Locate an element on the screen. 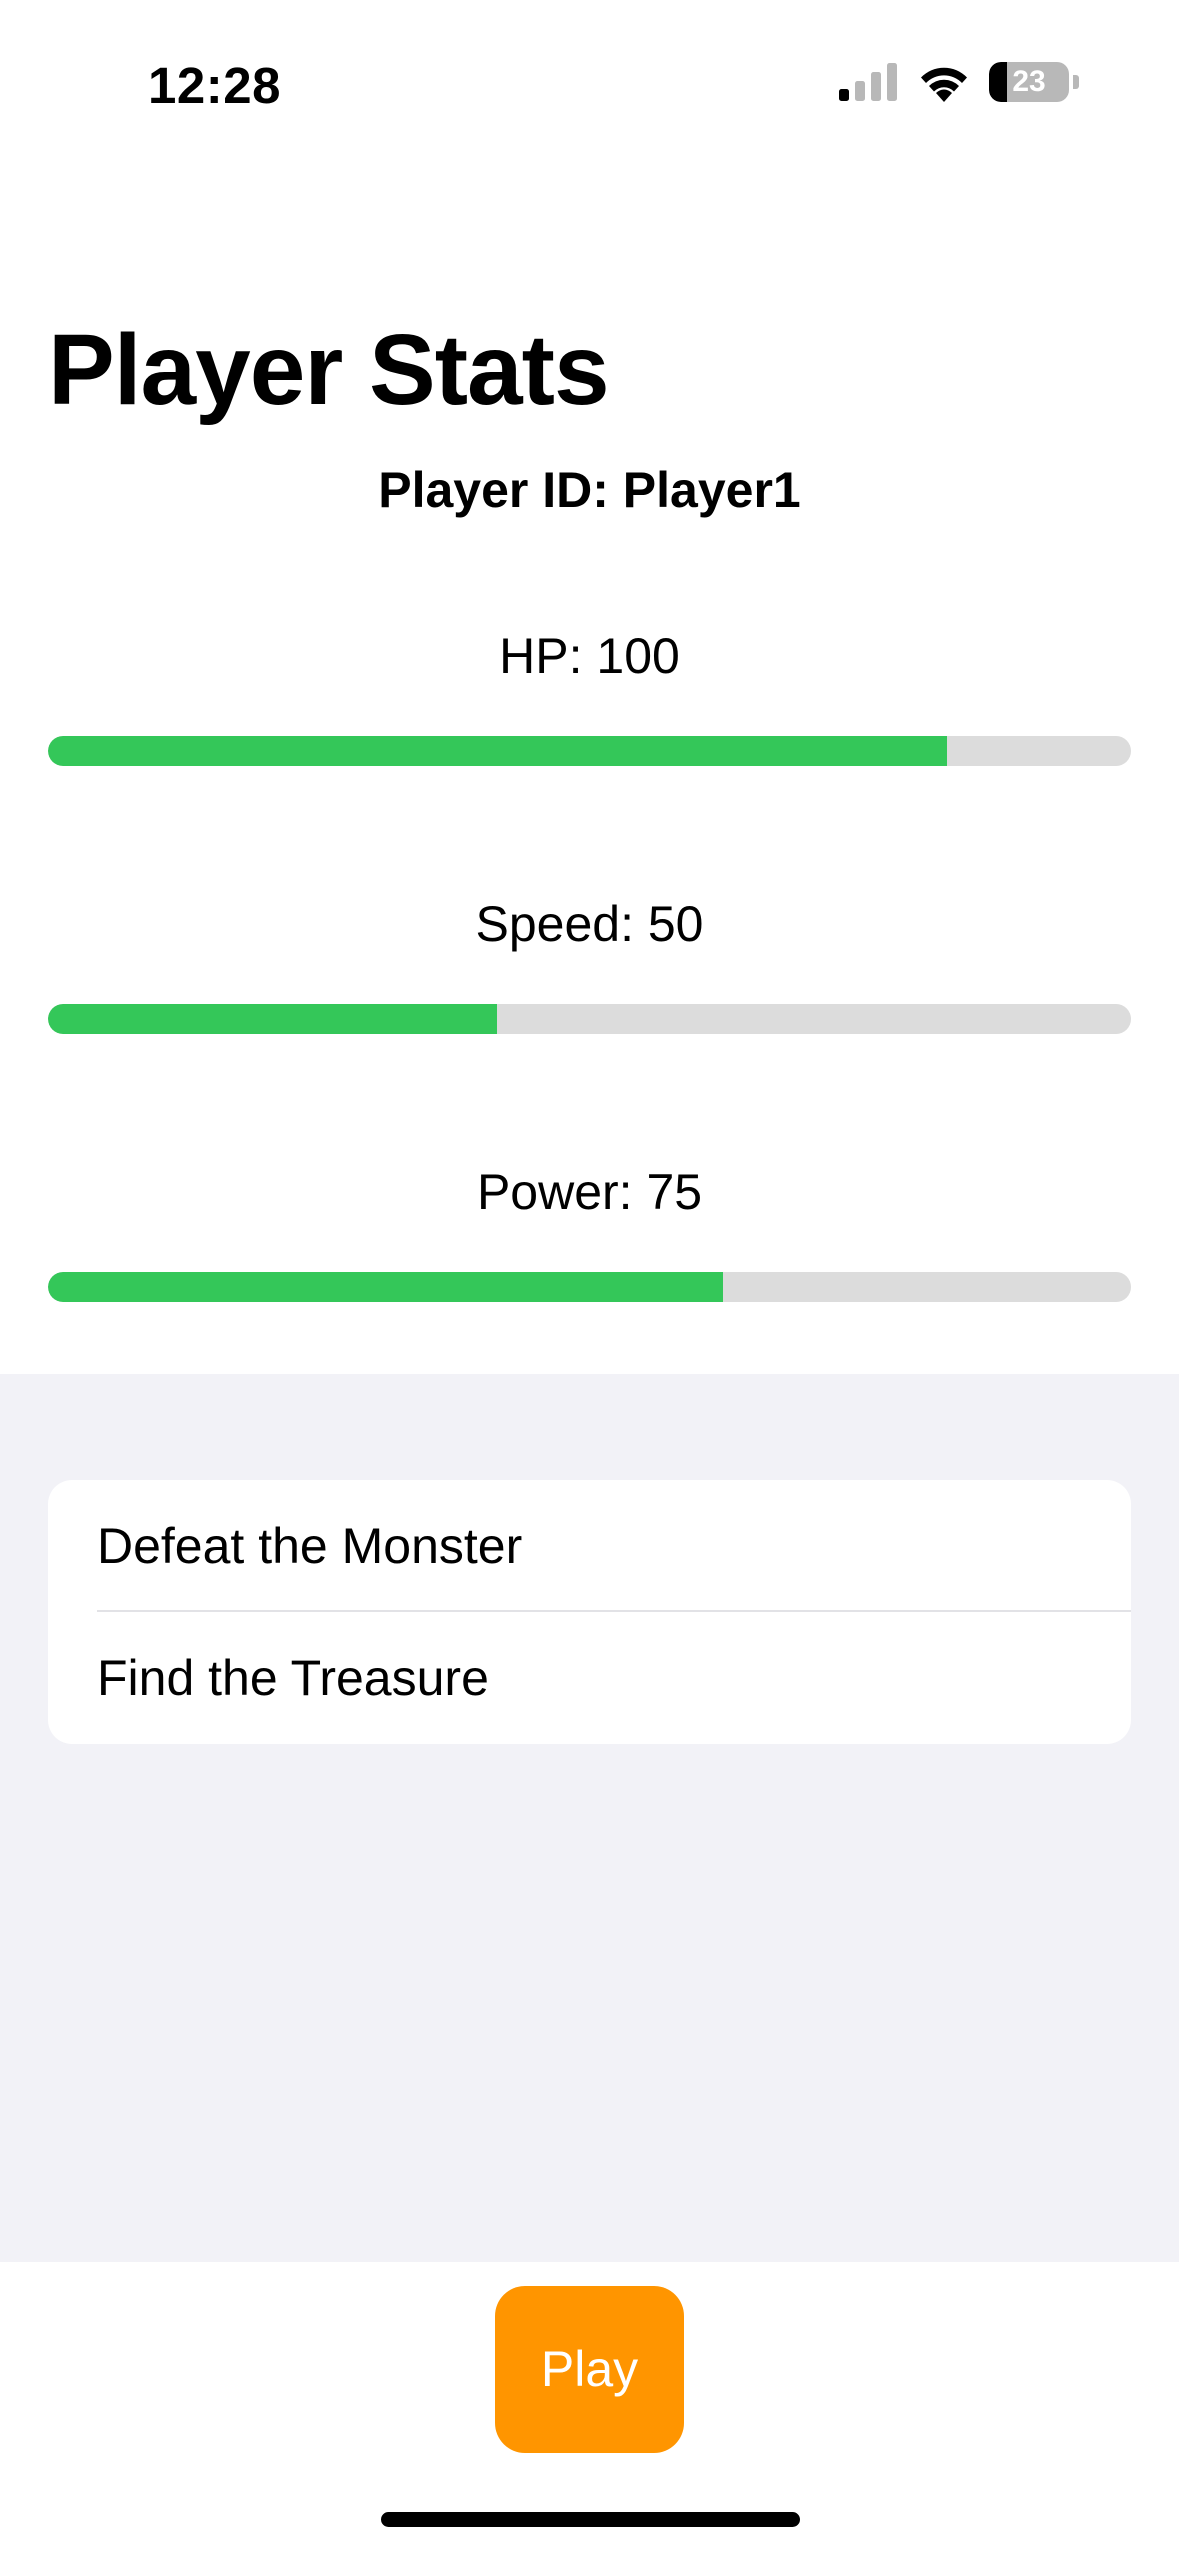  cellular-signal-icon is located at coordinates (868, 82).